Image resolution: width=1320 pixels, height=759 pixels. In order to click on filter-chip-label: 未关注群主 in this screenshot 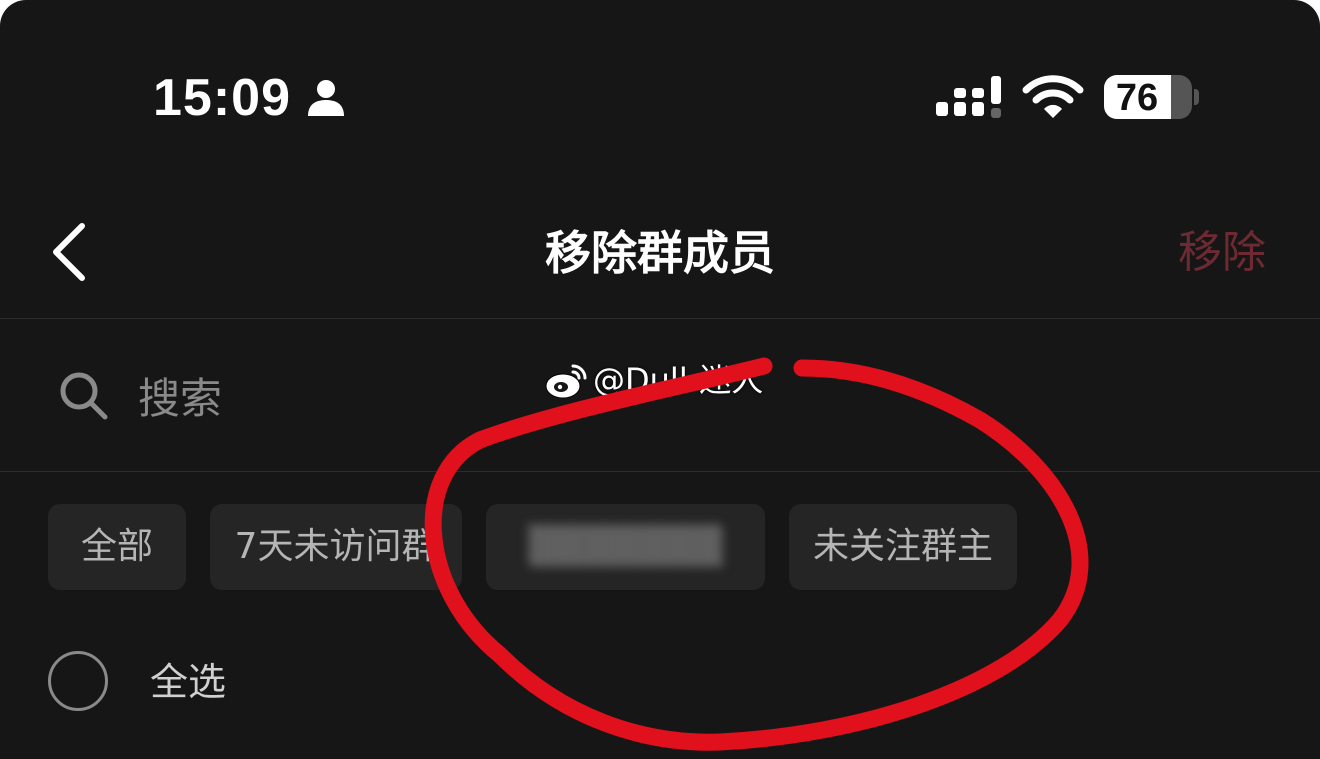, I will do `click(902, 546)`.